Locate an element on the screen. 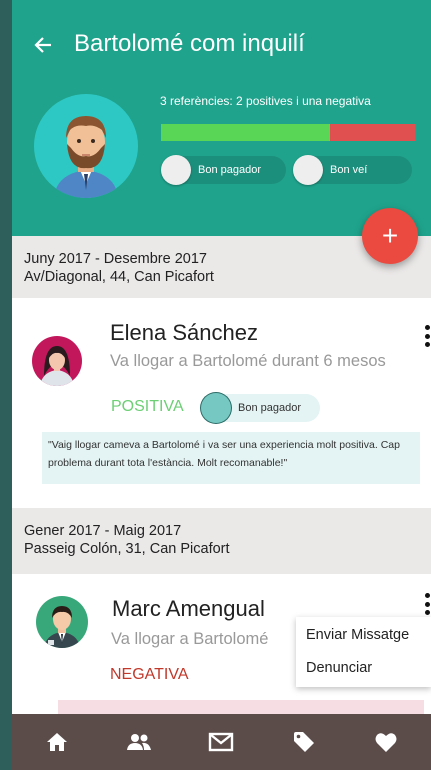 The image size is (431, 770). people-icon is located at coordinates (139, 742).